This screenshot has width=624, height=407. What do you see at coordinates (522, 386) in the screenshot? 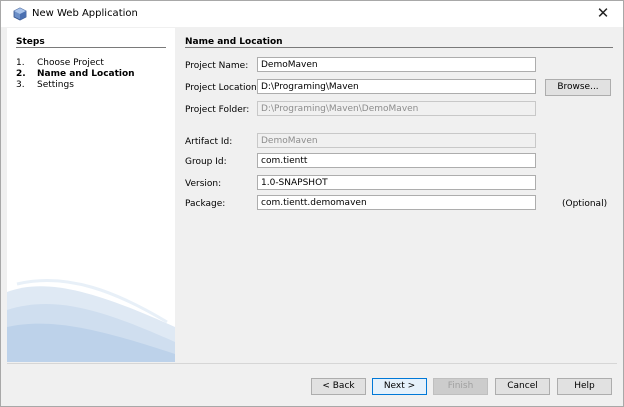
I see `cancel-button: Cancel` at bounding box center [522, 386].